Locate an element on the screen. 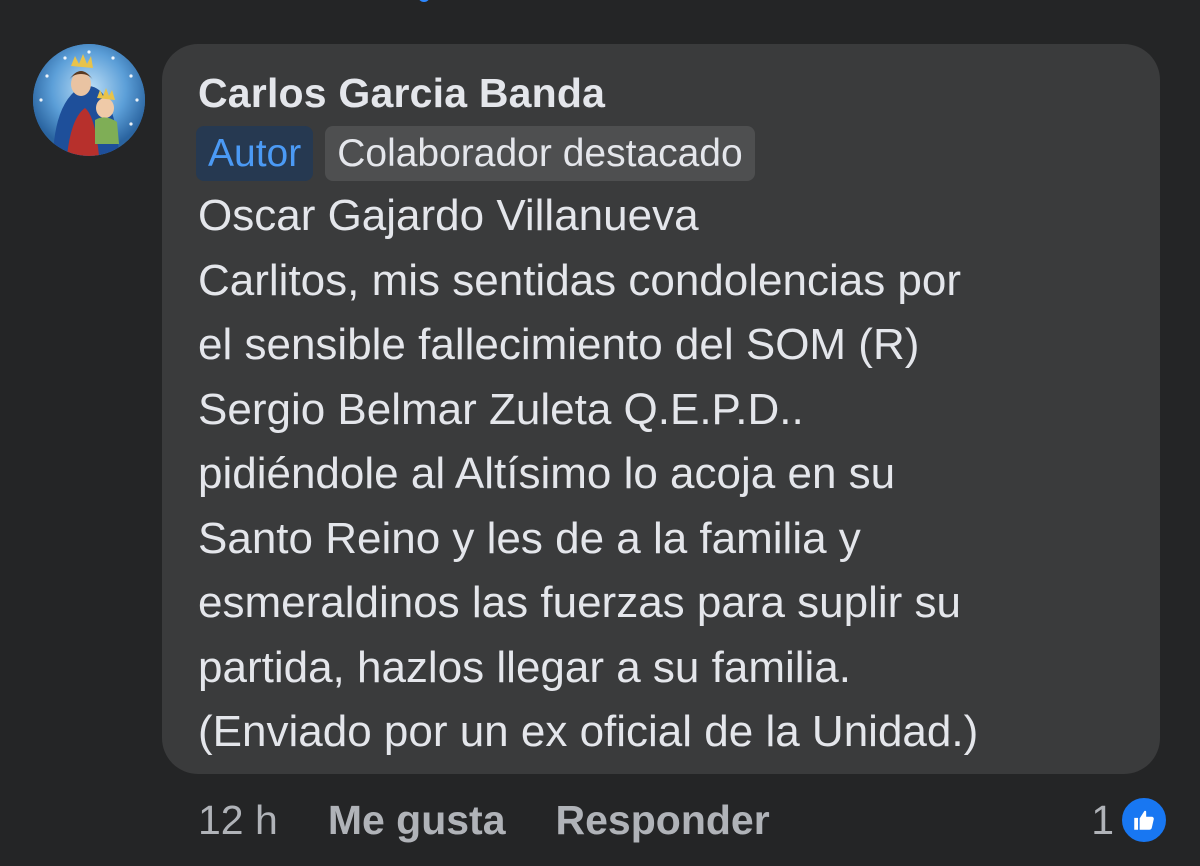 The height and width of the screenshot is (866, 1200). comment-line: partida, hazlos llegar a su familia. is located at coordinates (524, 667).